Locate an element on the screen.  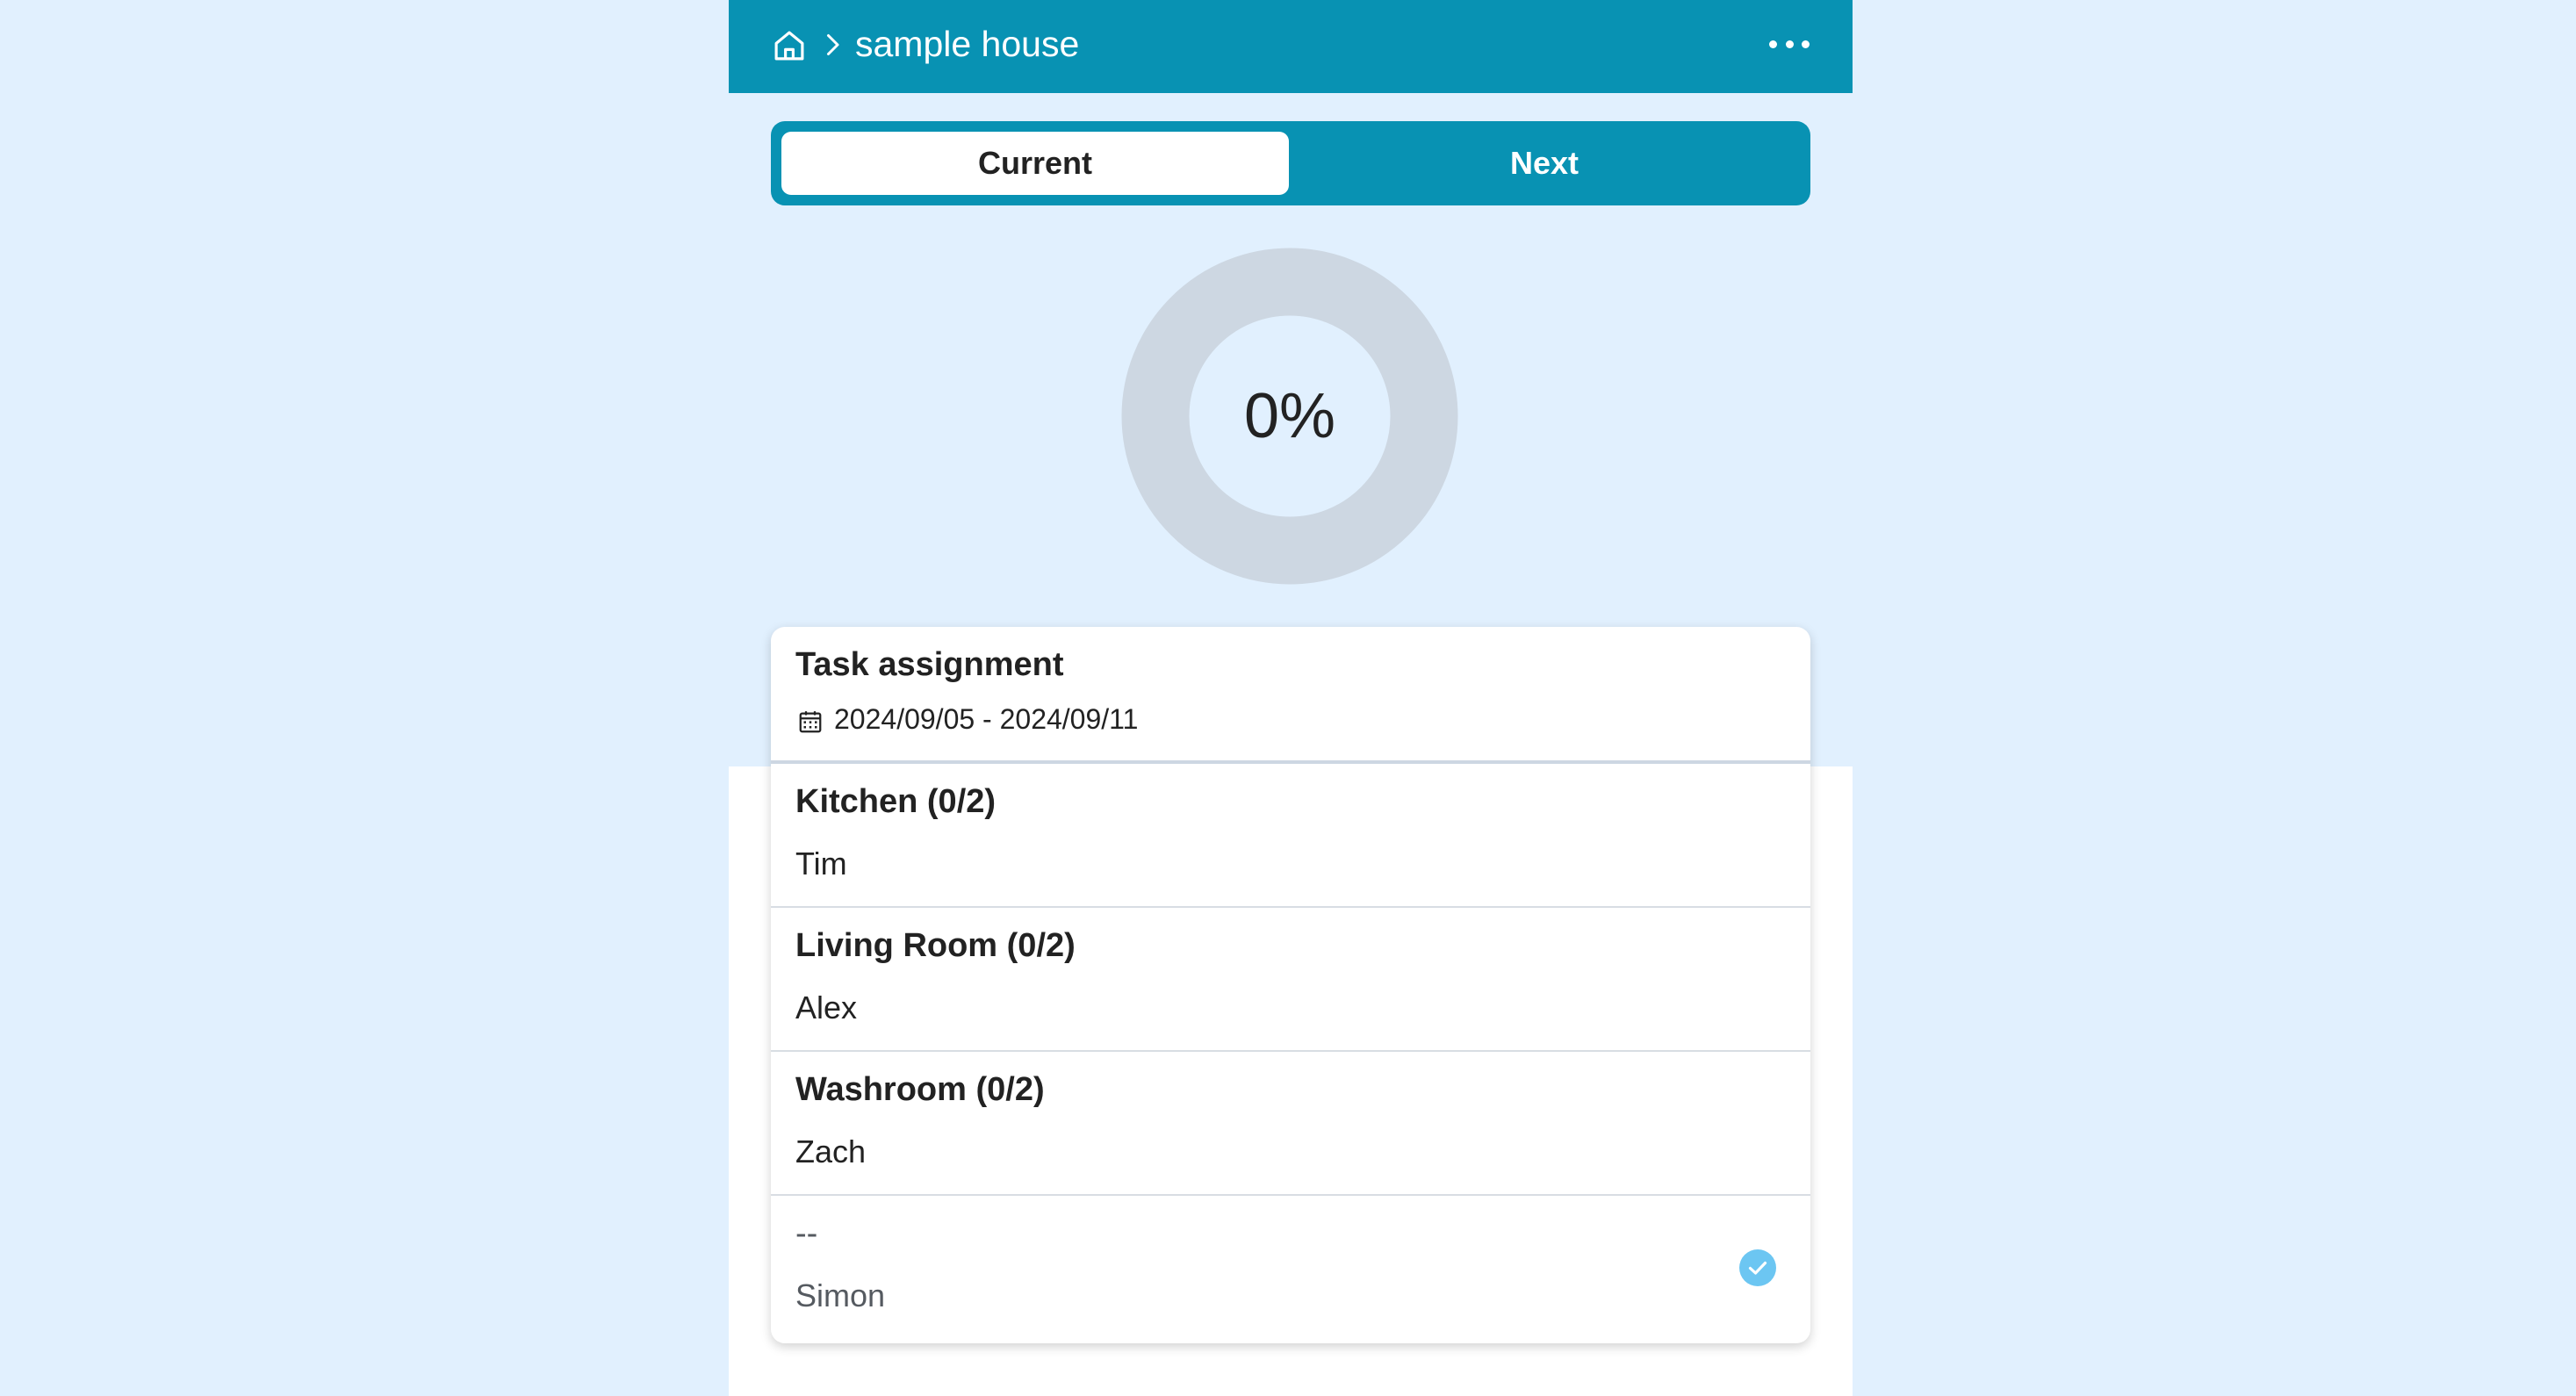
period-tabs: Current Next is located at coordinates (1290, 163).